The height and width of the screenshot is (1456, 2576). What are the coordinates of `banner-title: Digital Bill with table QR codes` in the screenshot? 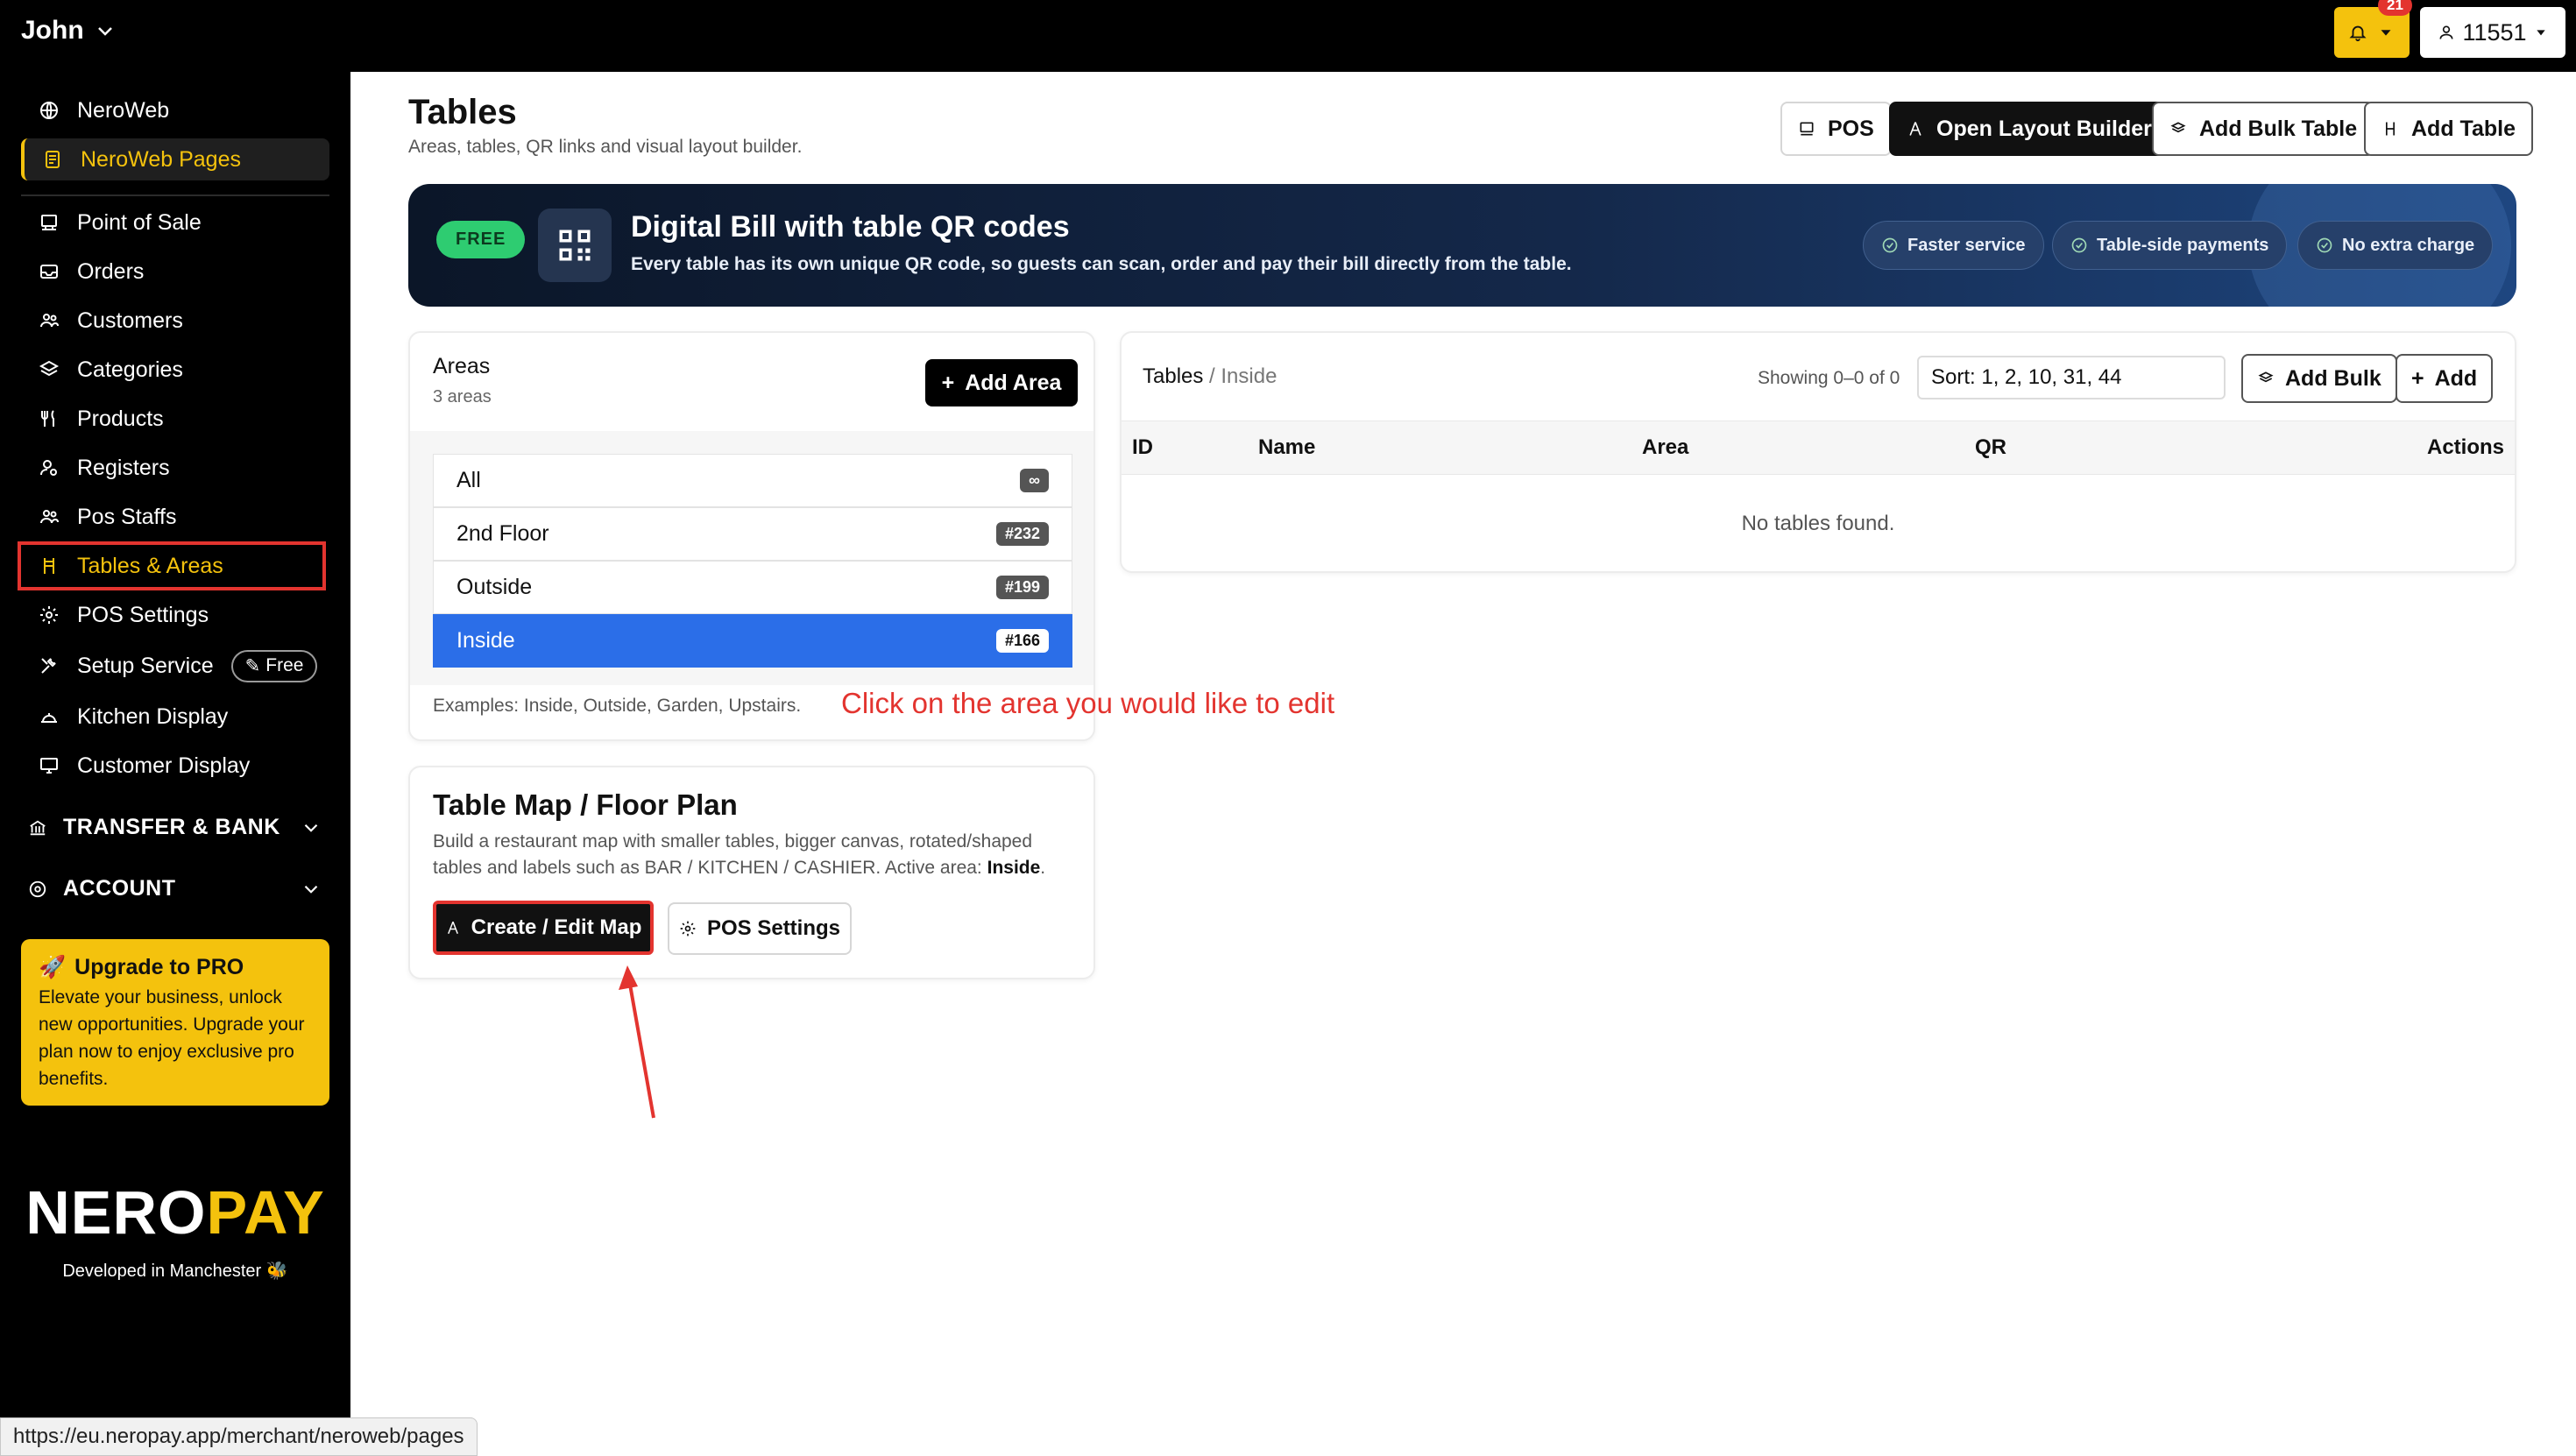 It's located at (850, 227).